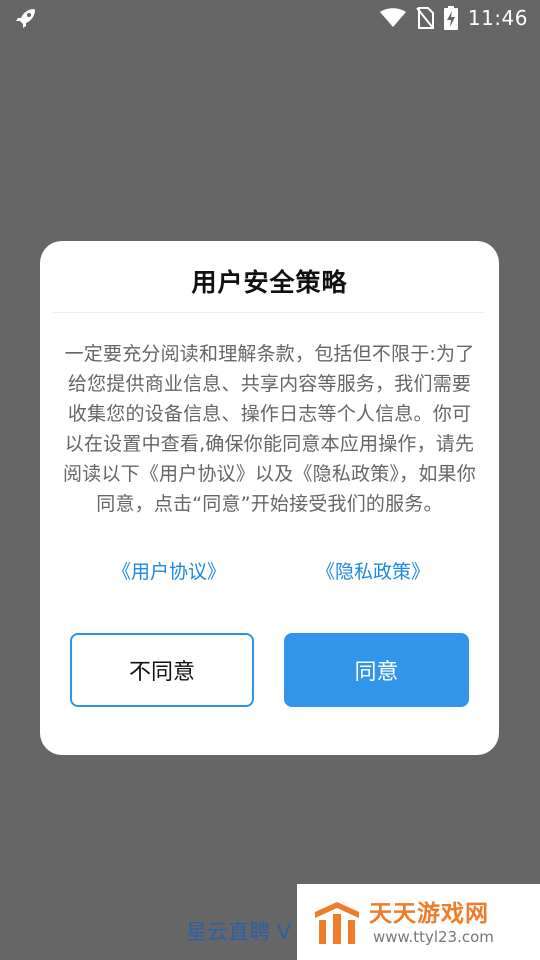 The width and height of the screenshot is (540, 960). Describe the element at coordinates (162, 670) in the screenshot. I see `disagree-button: 不同意` at that location.